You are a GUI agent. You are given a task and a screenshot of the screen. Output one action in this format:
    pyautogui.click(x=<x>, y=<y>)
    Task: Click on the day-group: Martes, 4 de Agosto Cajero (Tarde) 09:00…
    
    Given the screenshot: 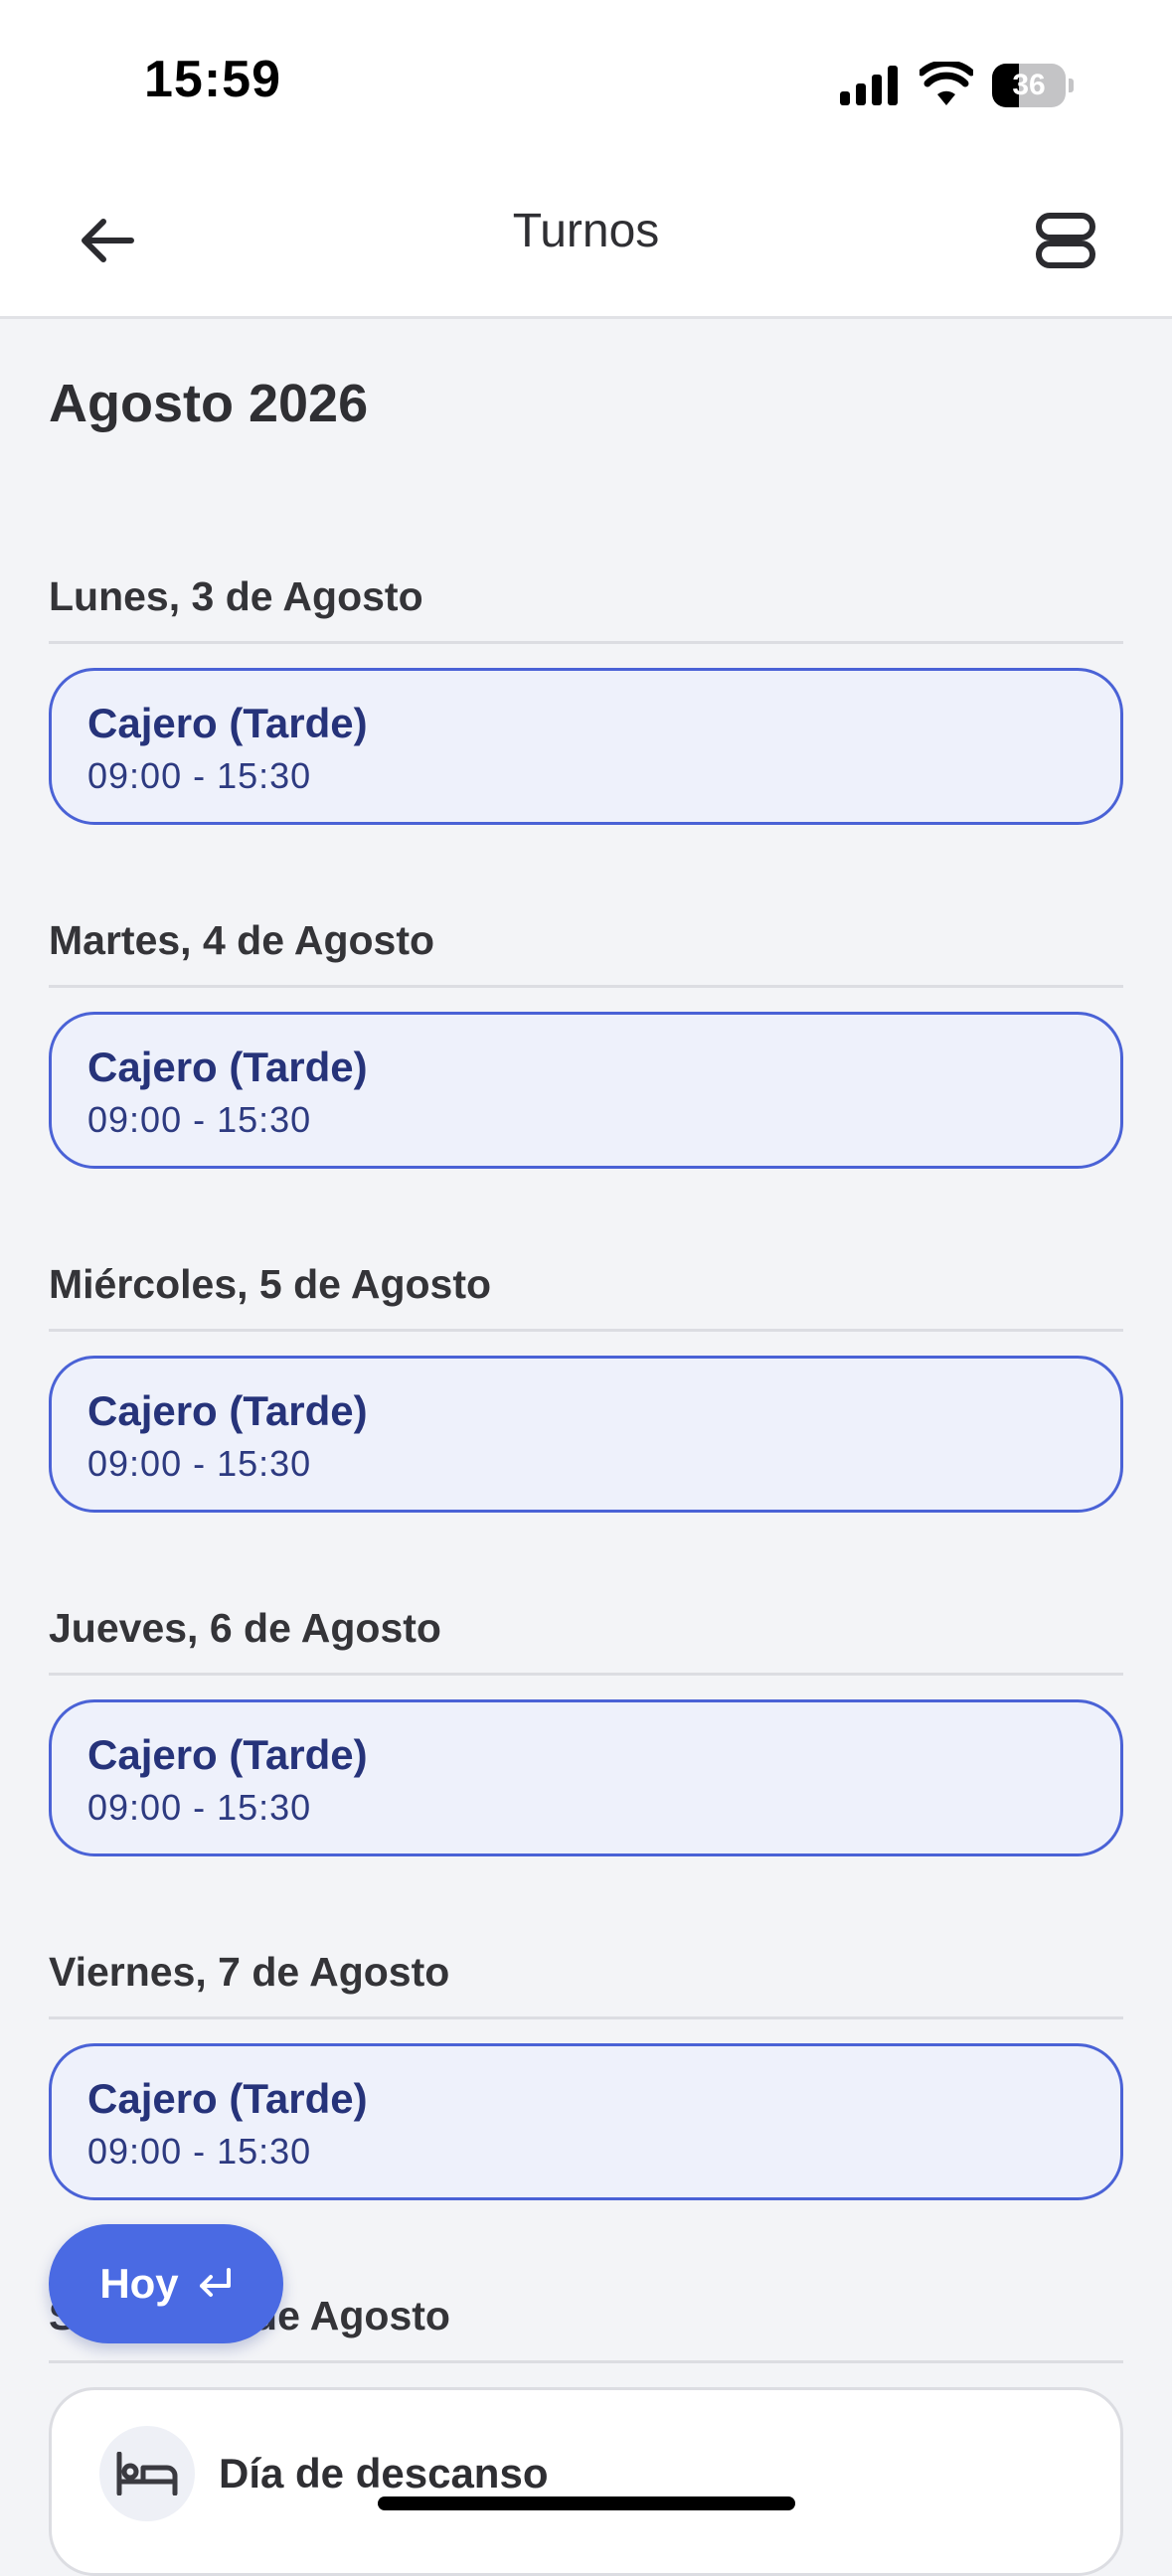 What is the action you would take?
    pyautogui.click(x=586, y=1037)
    